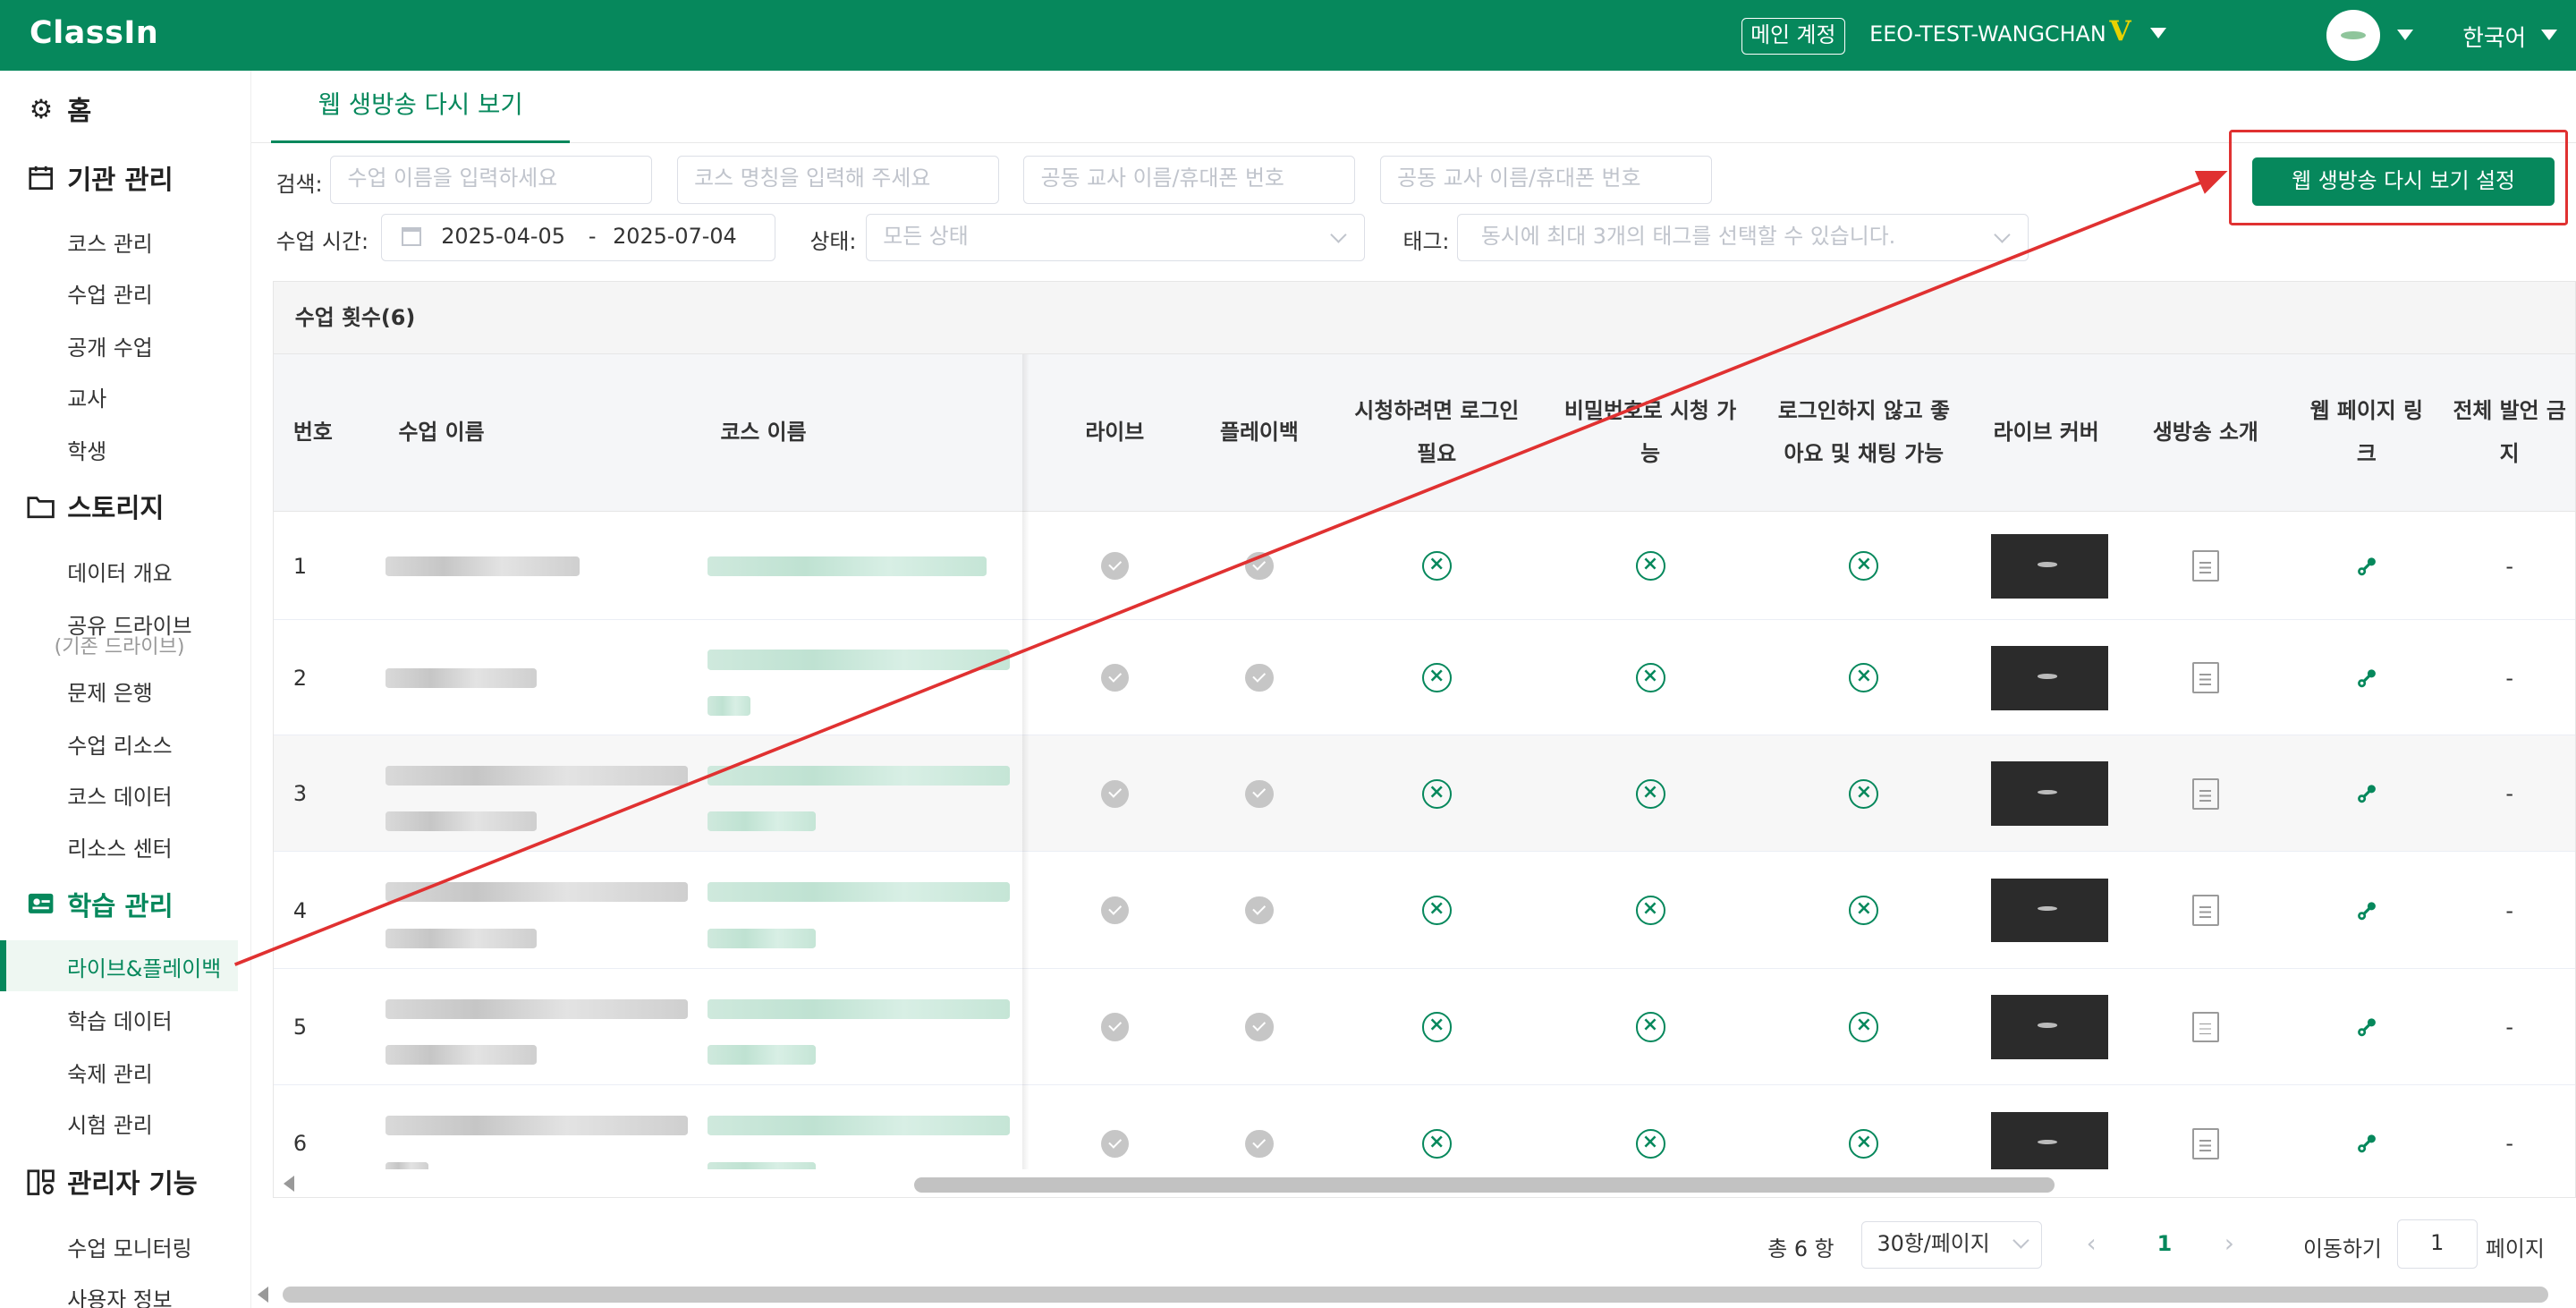  Describe the element at coordinates (59, 109) in the screenshot. I see `sidebar-home: ⚙ 홈` at that location.